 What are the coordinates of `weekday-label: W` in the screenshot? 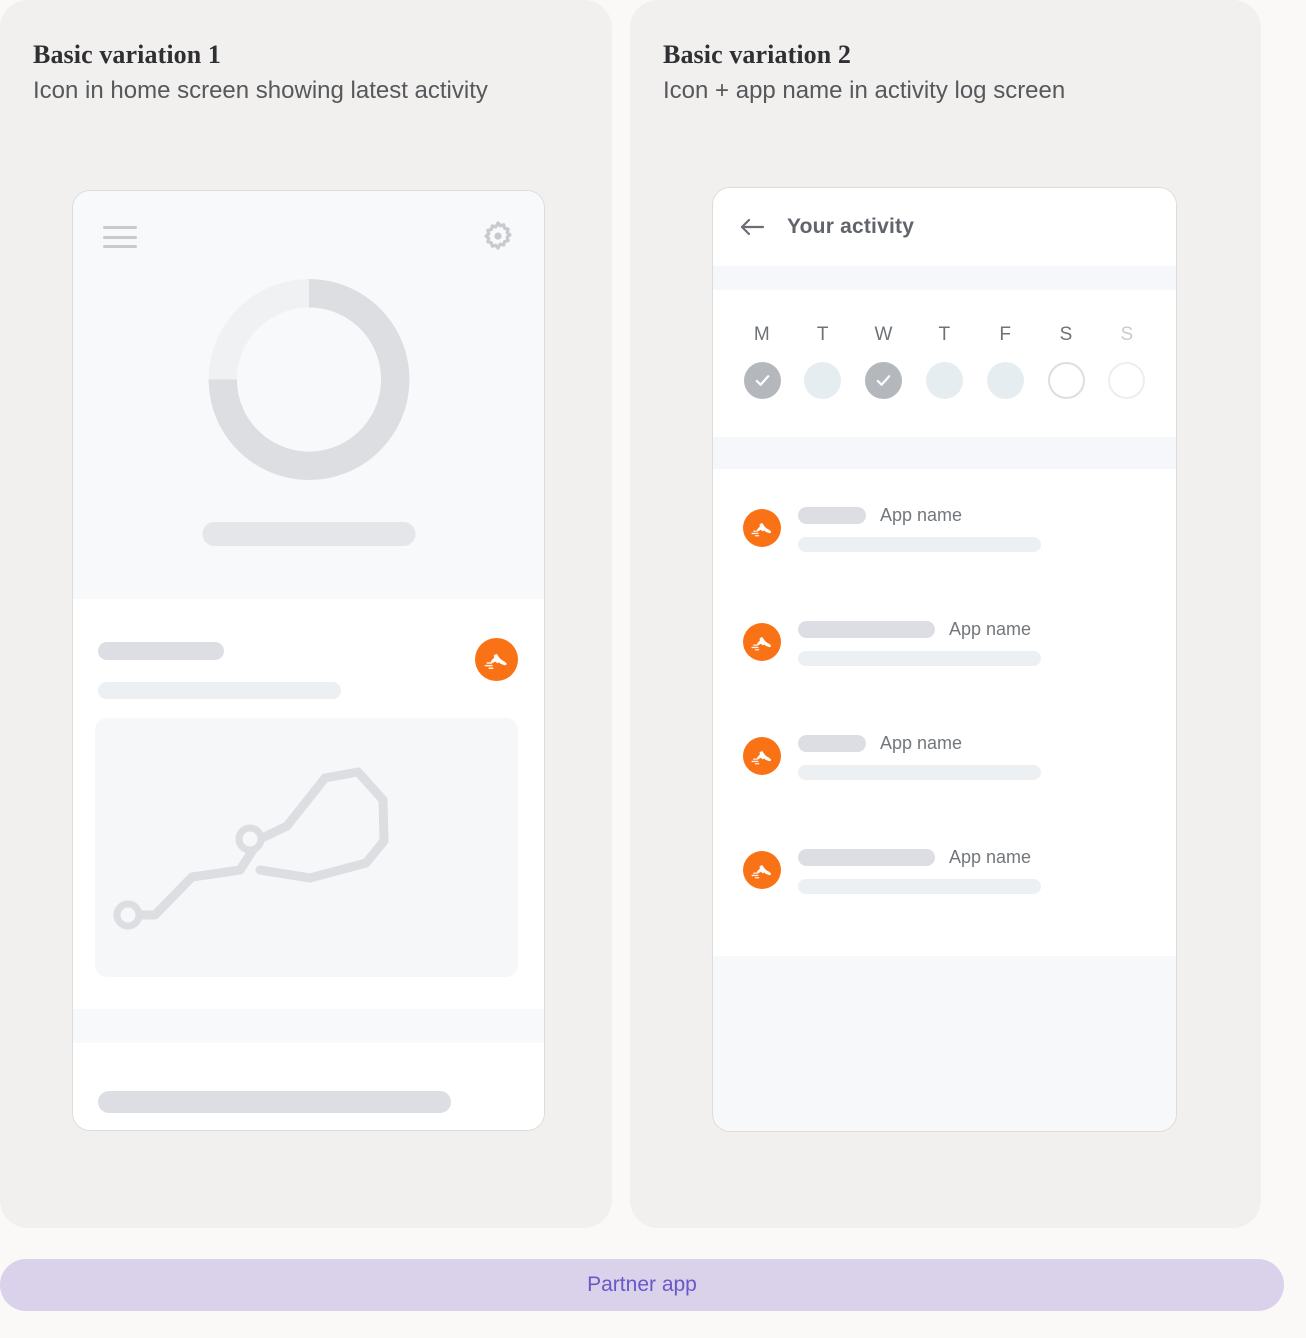 It's located at (883, 334).